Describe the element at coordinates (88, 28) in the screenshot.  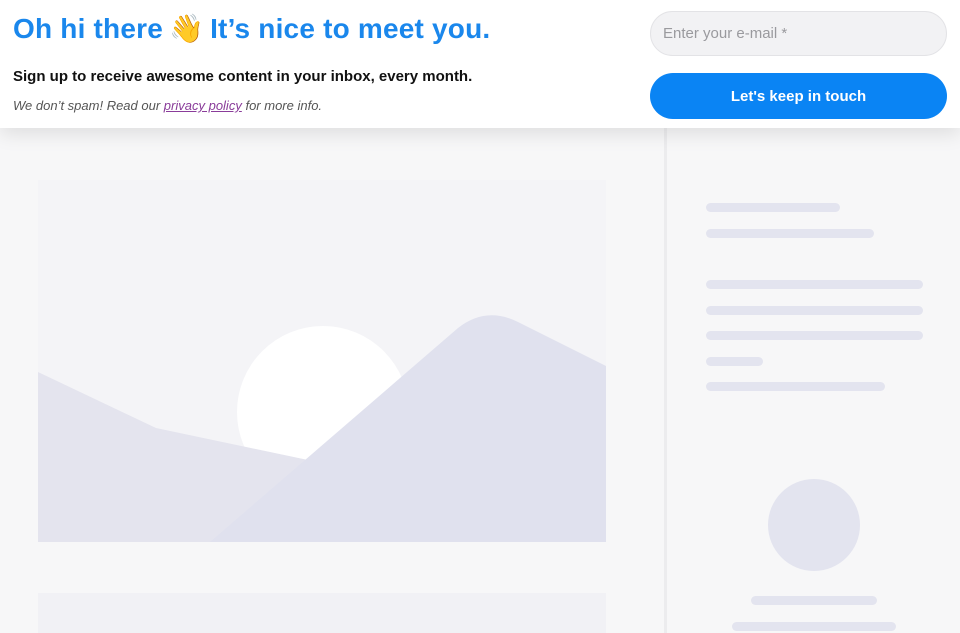
I see `headline-greeting: Oh hi there` at that location.